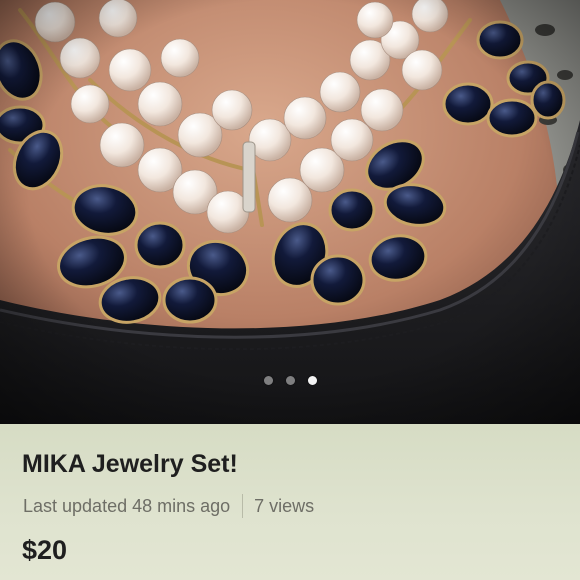 The height and width of the screenshot is (580, 580). I want to click on listing-meta: Last updated 48 mins ago 7 views, so click(168, 506).